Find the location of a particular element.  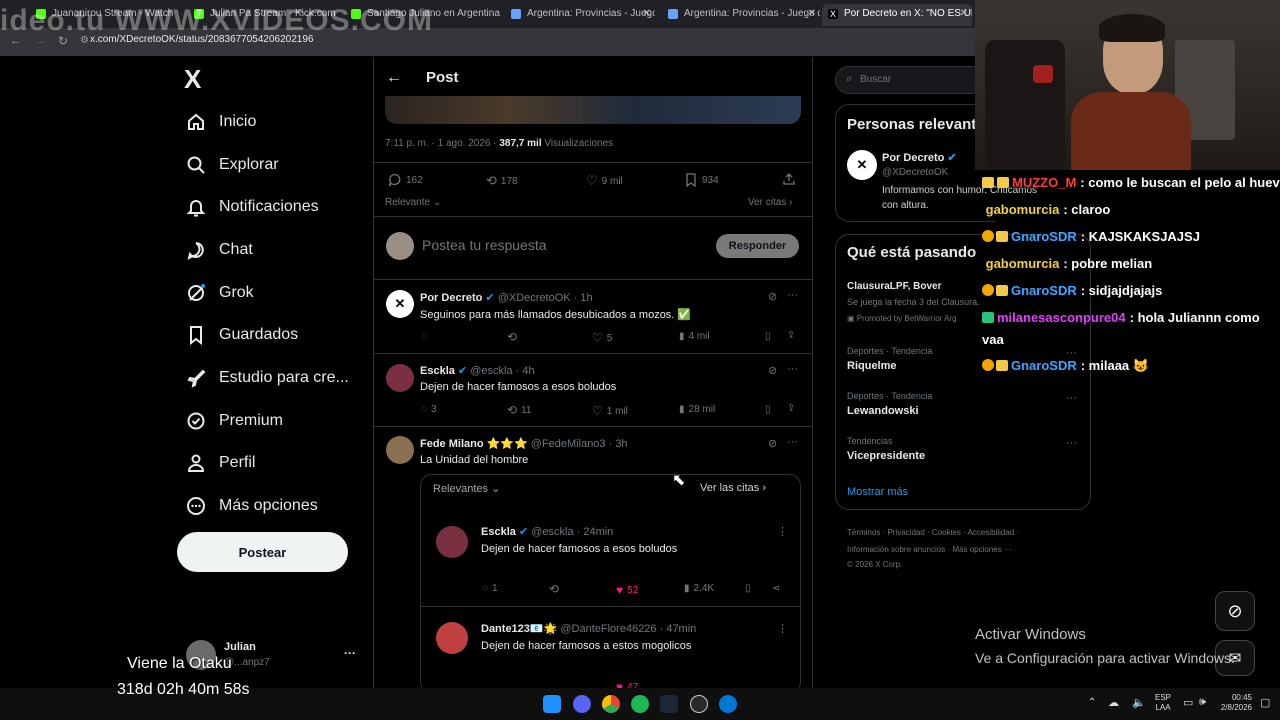

chat-username: milanesasconpure04 is located at coordinates (1061, 317).